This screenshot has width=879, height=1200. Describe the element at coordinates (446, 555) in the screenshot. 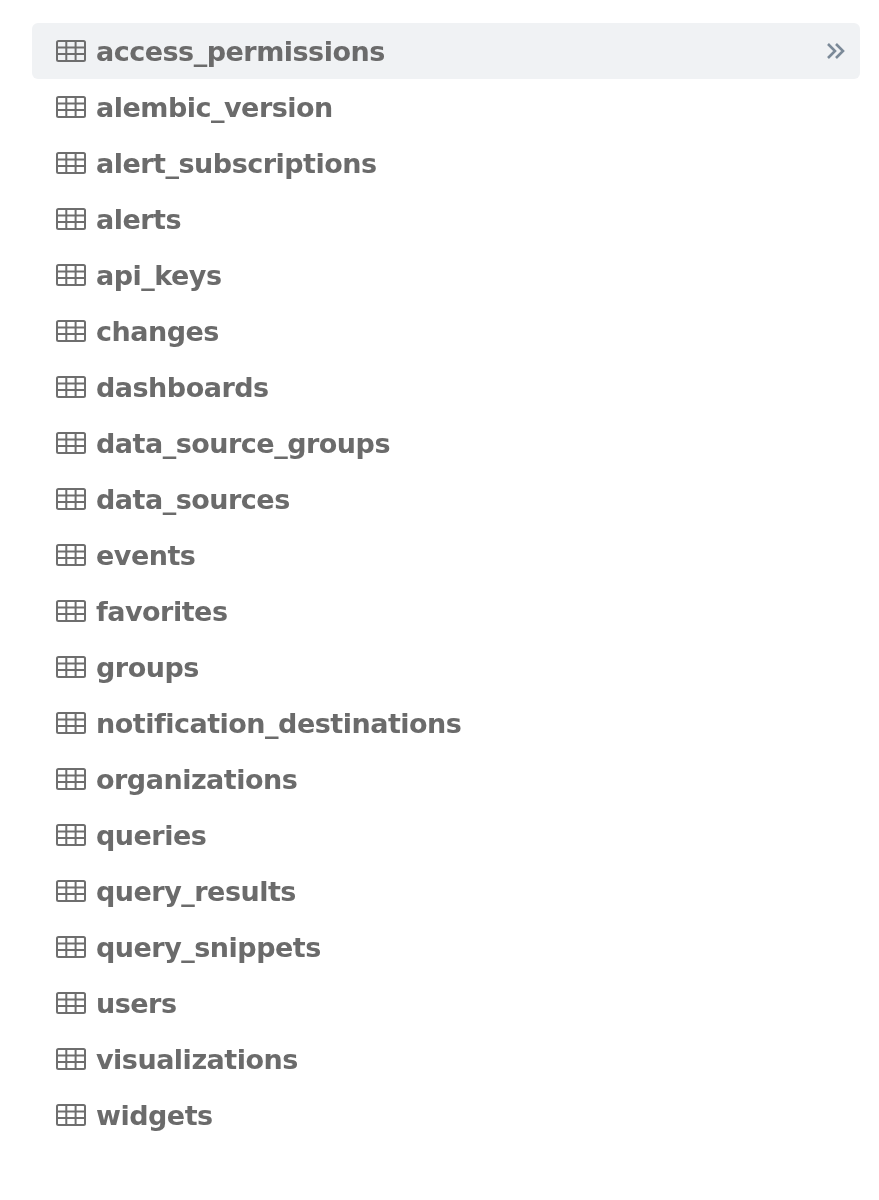

I see `table-list-item: events` at that location.